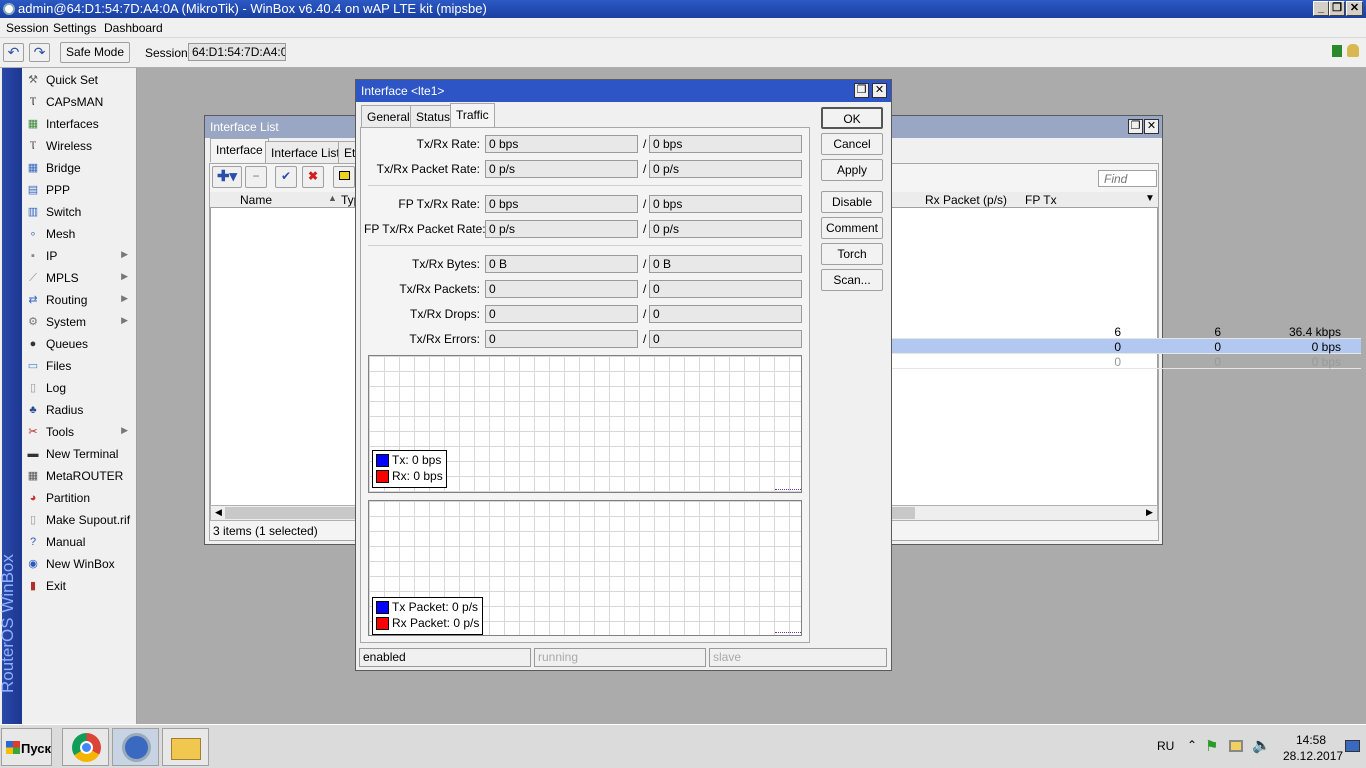 The image size is (1366, 768). What do you see at coordinates (305, 152) in the screenshot?
I see `tab-interface-list: Interface List` at bounding box center [305, 152].